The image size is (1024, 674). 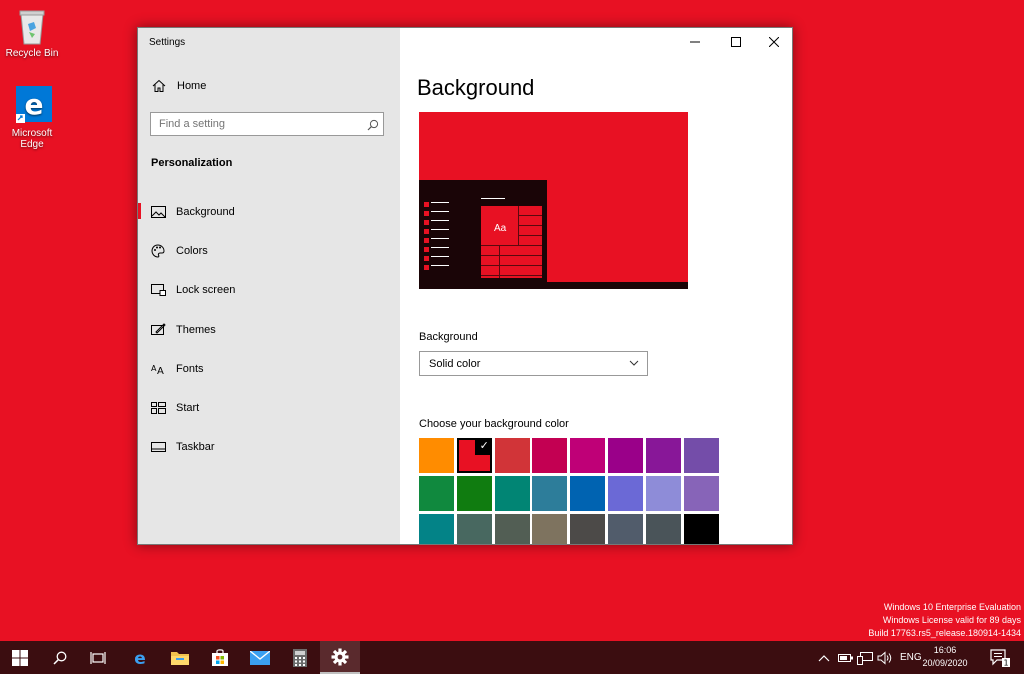 I want to click on background-type-value: Solid color, so click(x=455, y=363).